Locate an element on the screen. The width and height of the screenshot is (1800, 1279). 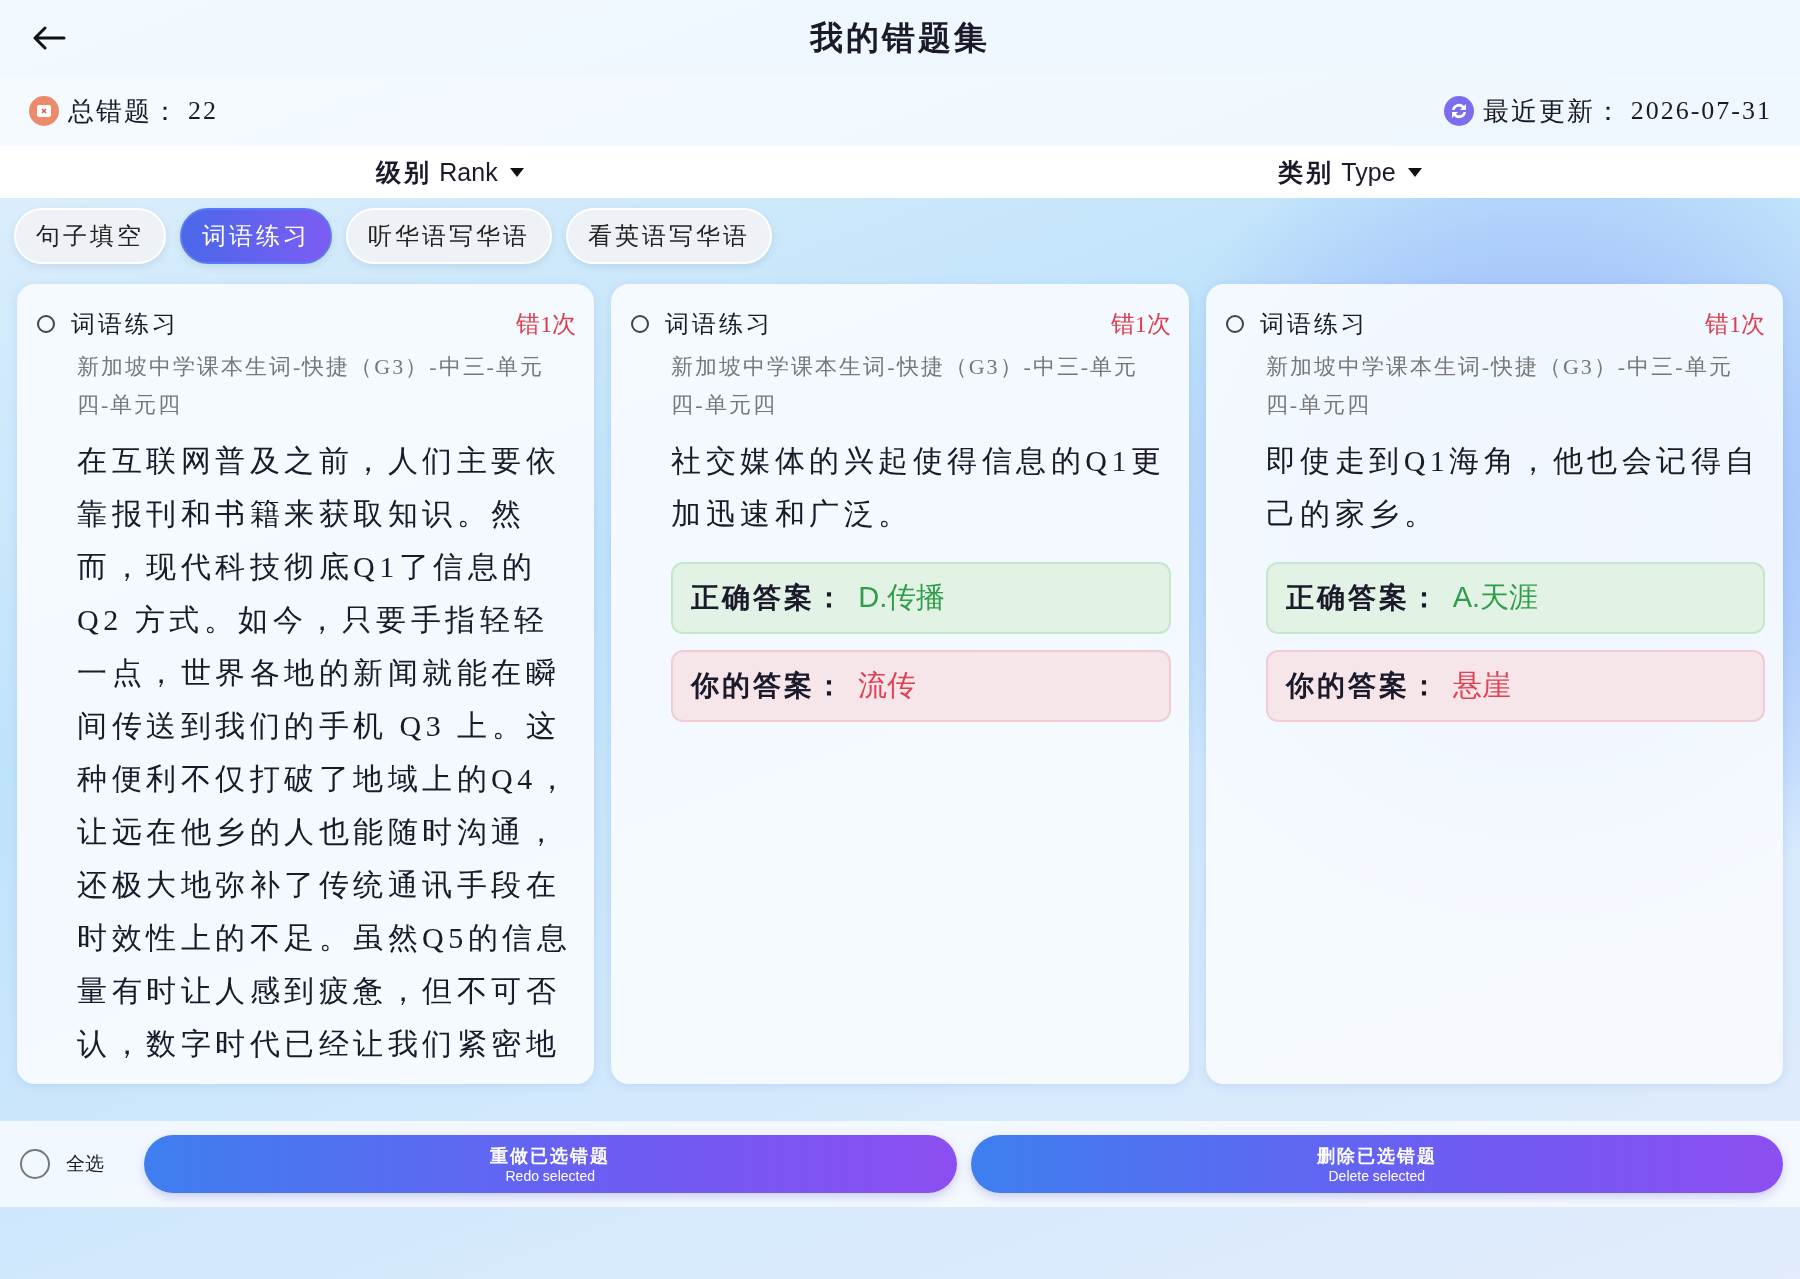
answer-value: A.天涯 is located at coordinates (1495, 597).